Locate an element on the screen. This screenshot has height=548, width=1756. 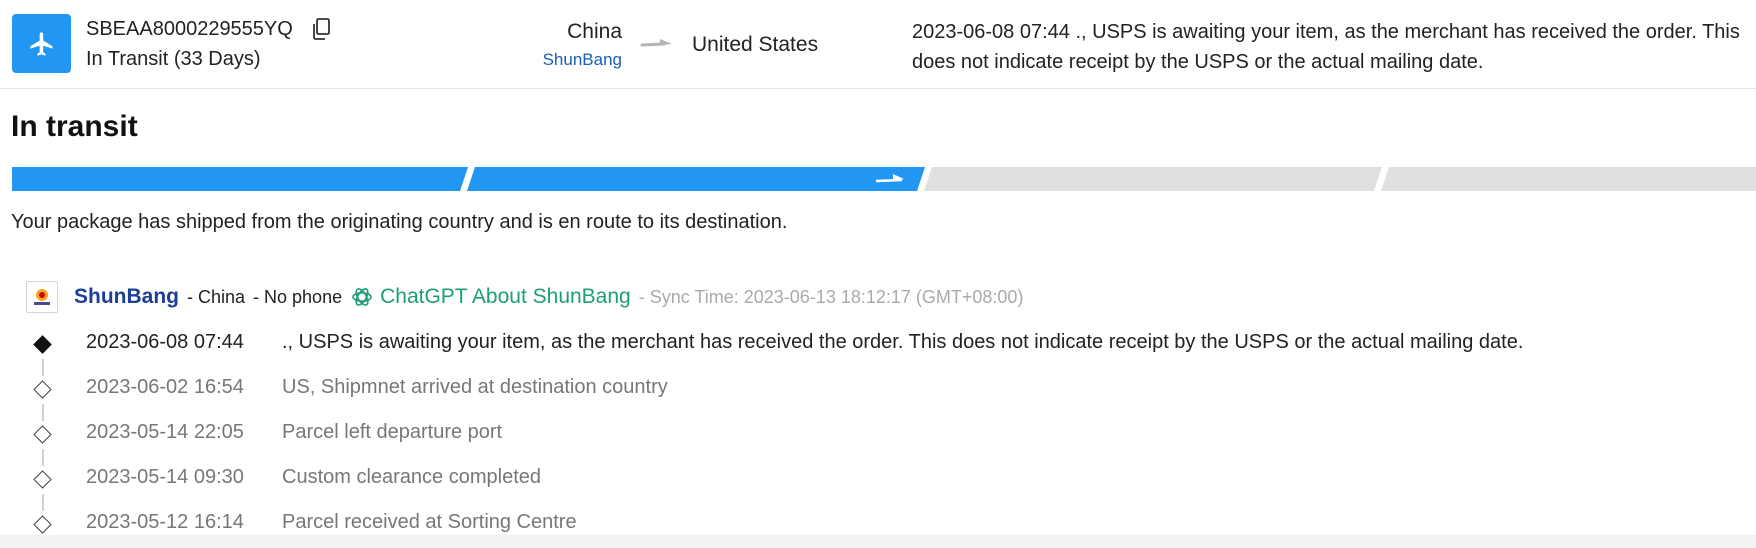
page-title: In transit is located at coordinates (74, 126).